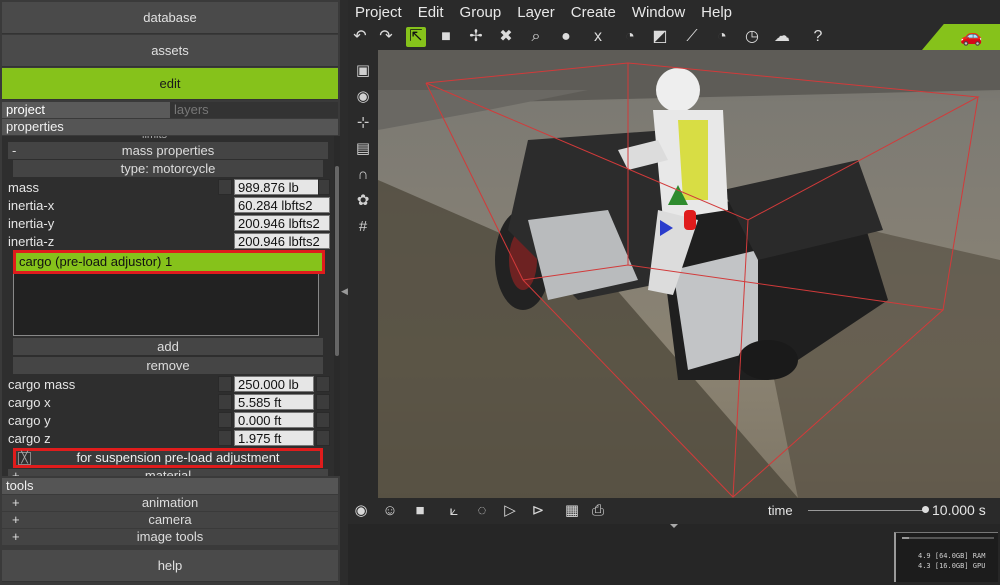 The image size is (1000, 585). What do you see at coordinates (431, 12) in the screenshot?
I see `menu-edit: Edit` at bounding box center [431, 12].